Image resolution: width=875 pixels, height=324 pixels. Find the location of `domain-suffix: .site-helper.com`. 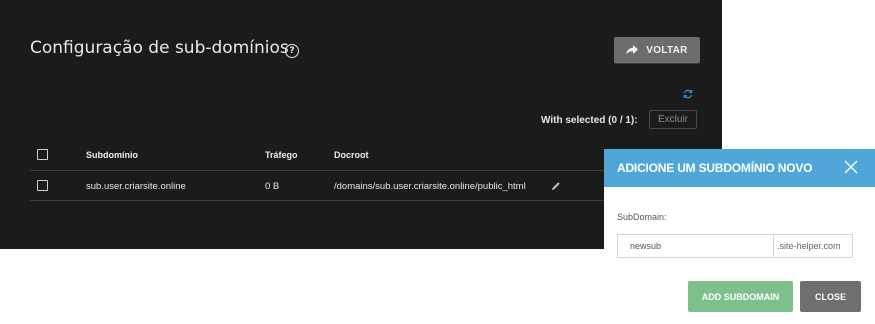

domain-suffix: .site-helper.com is located at coordinates (813, 246).